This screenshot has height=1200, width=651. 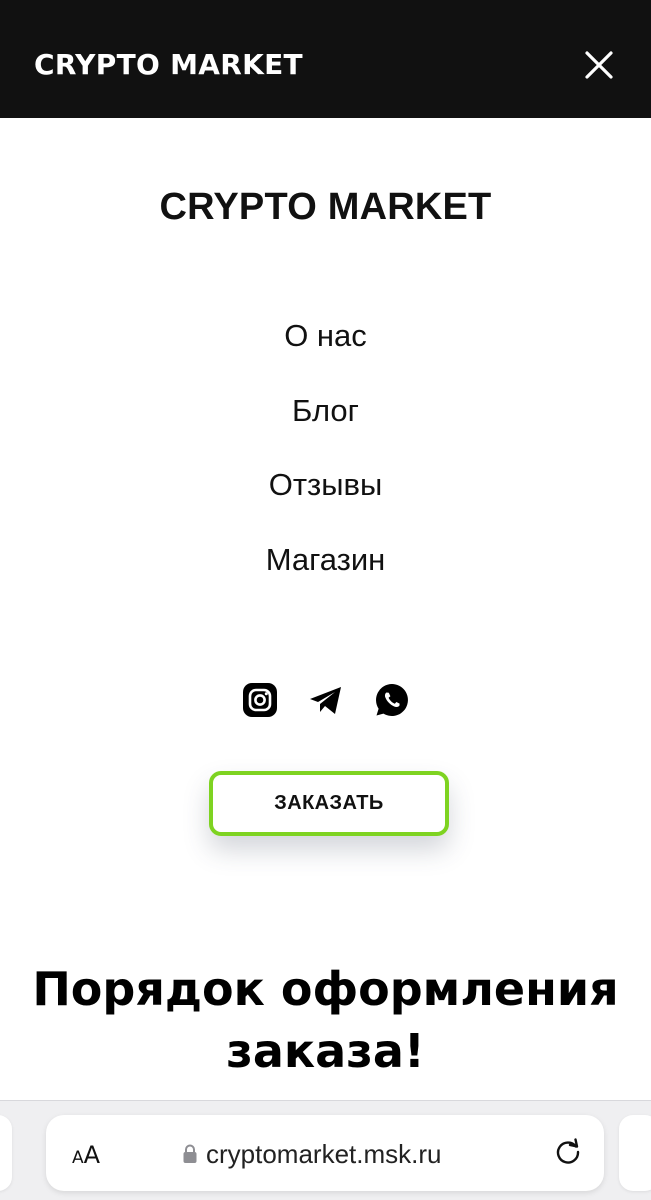 I want to click on telegram-icon, so click(x=326, y=700).